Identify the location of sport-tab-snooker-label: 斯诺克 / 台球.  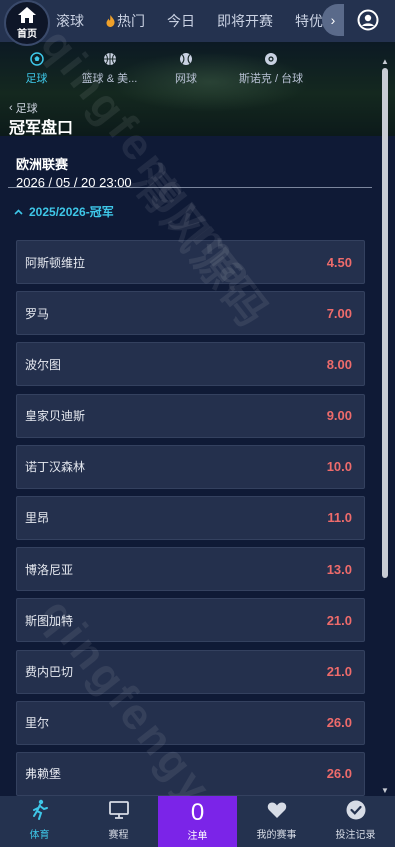
(271, 79).